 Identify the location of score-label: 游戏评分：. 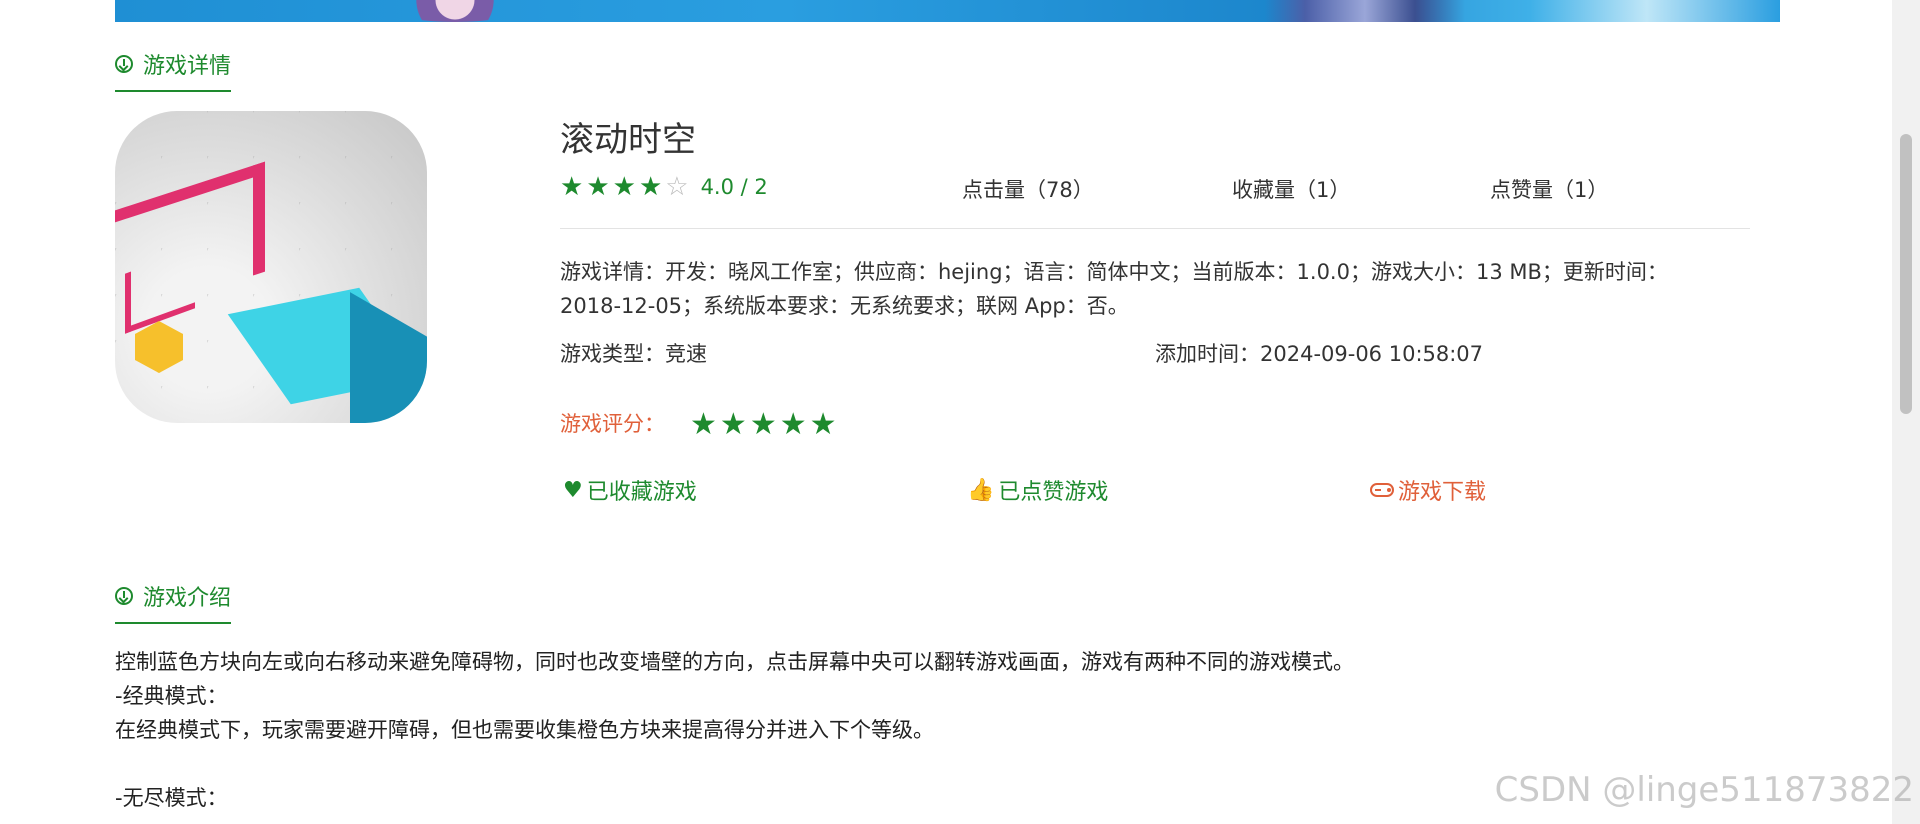
(612, 424).